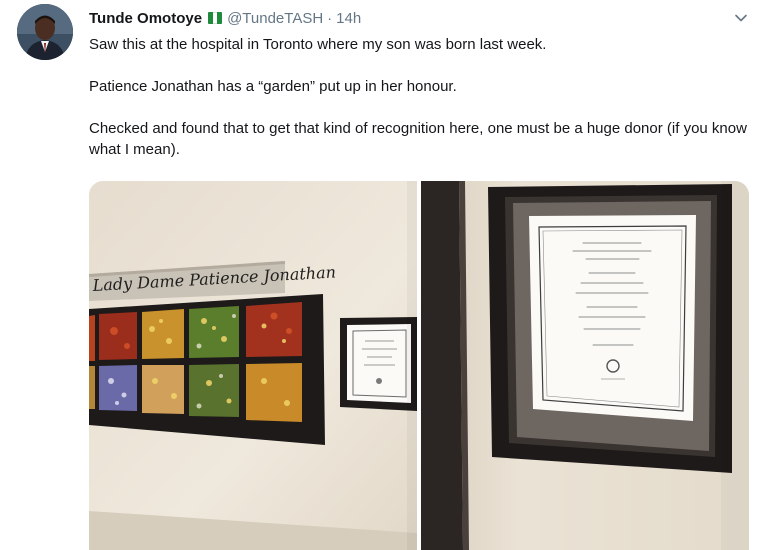 This screenshot has width=768, height=550. I want to click on nigeria-flag-icon, so click(215, 18).